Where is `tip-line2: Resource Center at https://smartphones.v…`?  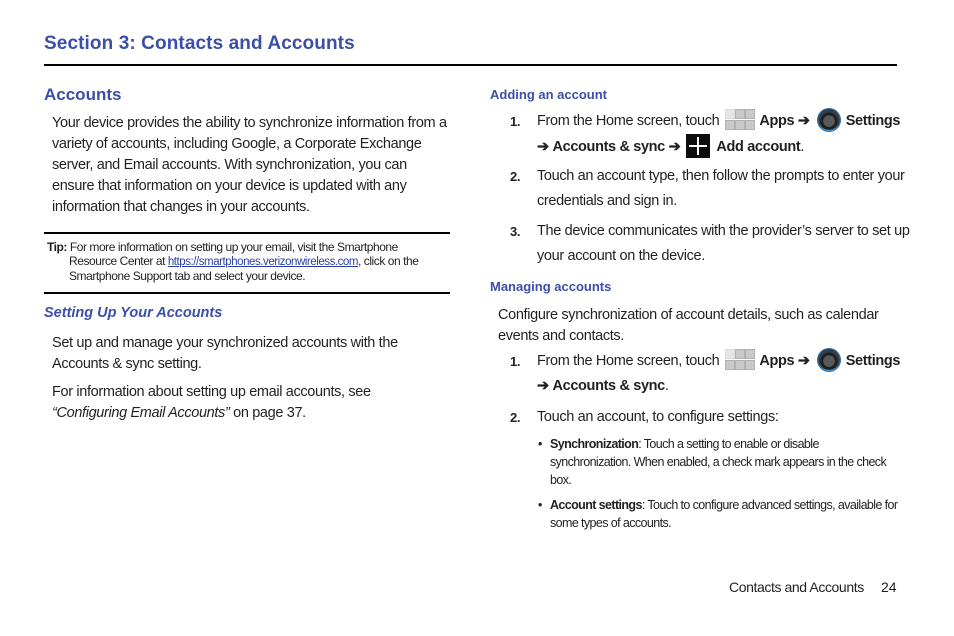
tip-line2: Resource Center at https://smartphones.v… is located at coordinates (249, 261).